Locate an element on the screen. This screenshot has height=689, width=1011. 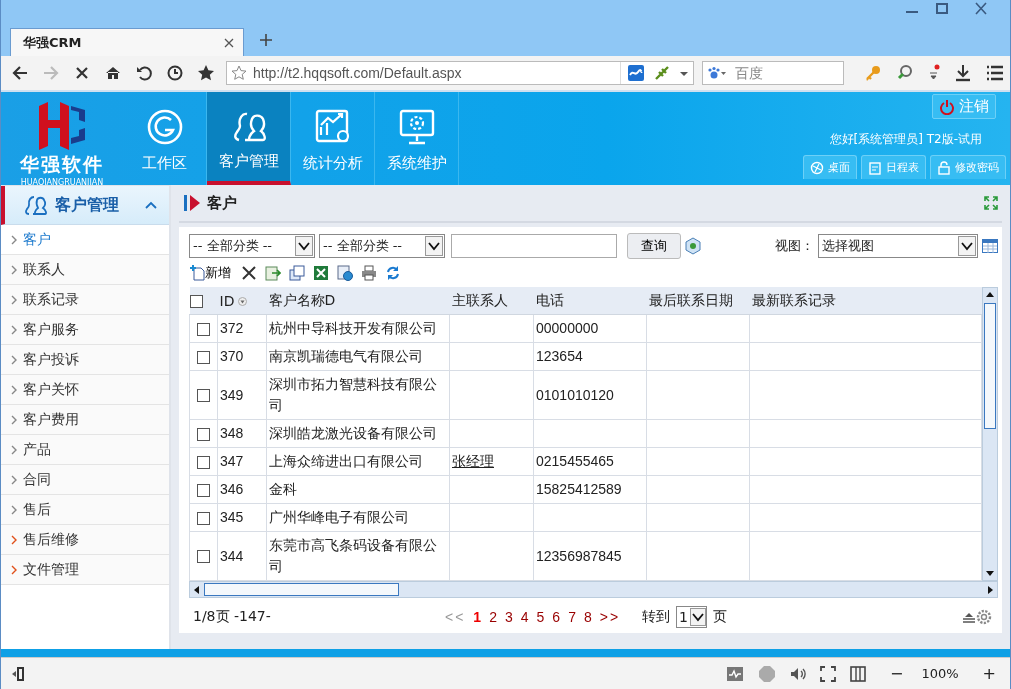
collapse-icon is located at coordinates (151, 205).